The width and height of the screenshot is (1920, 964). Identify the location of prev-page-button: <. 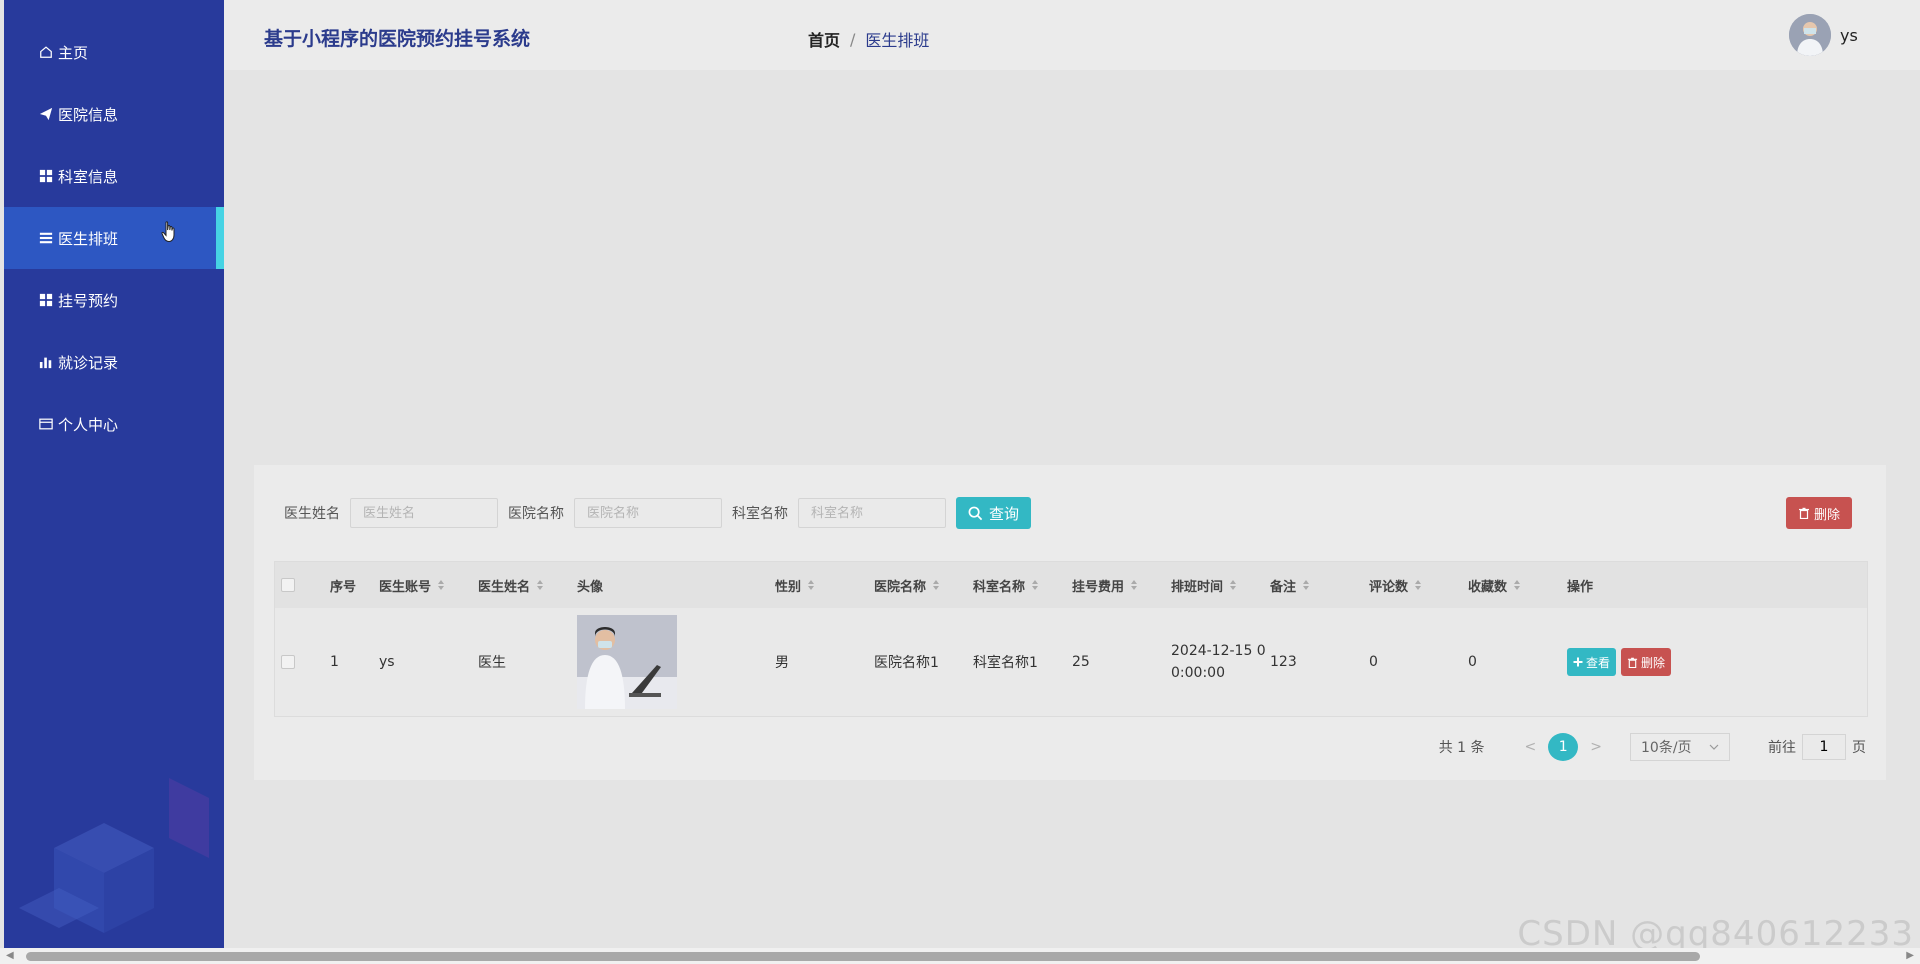
(1531, 747).